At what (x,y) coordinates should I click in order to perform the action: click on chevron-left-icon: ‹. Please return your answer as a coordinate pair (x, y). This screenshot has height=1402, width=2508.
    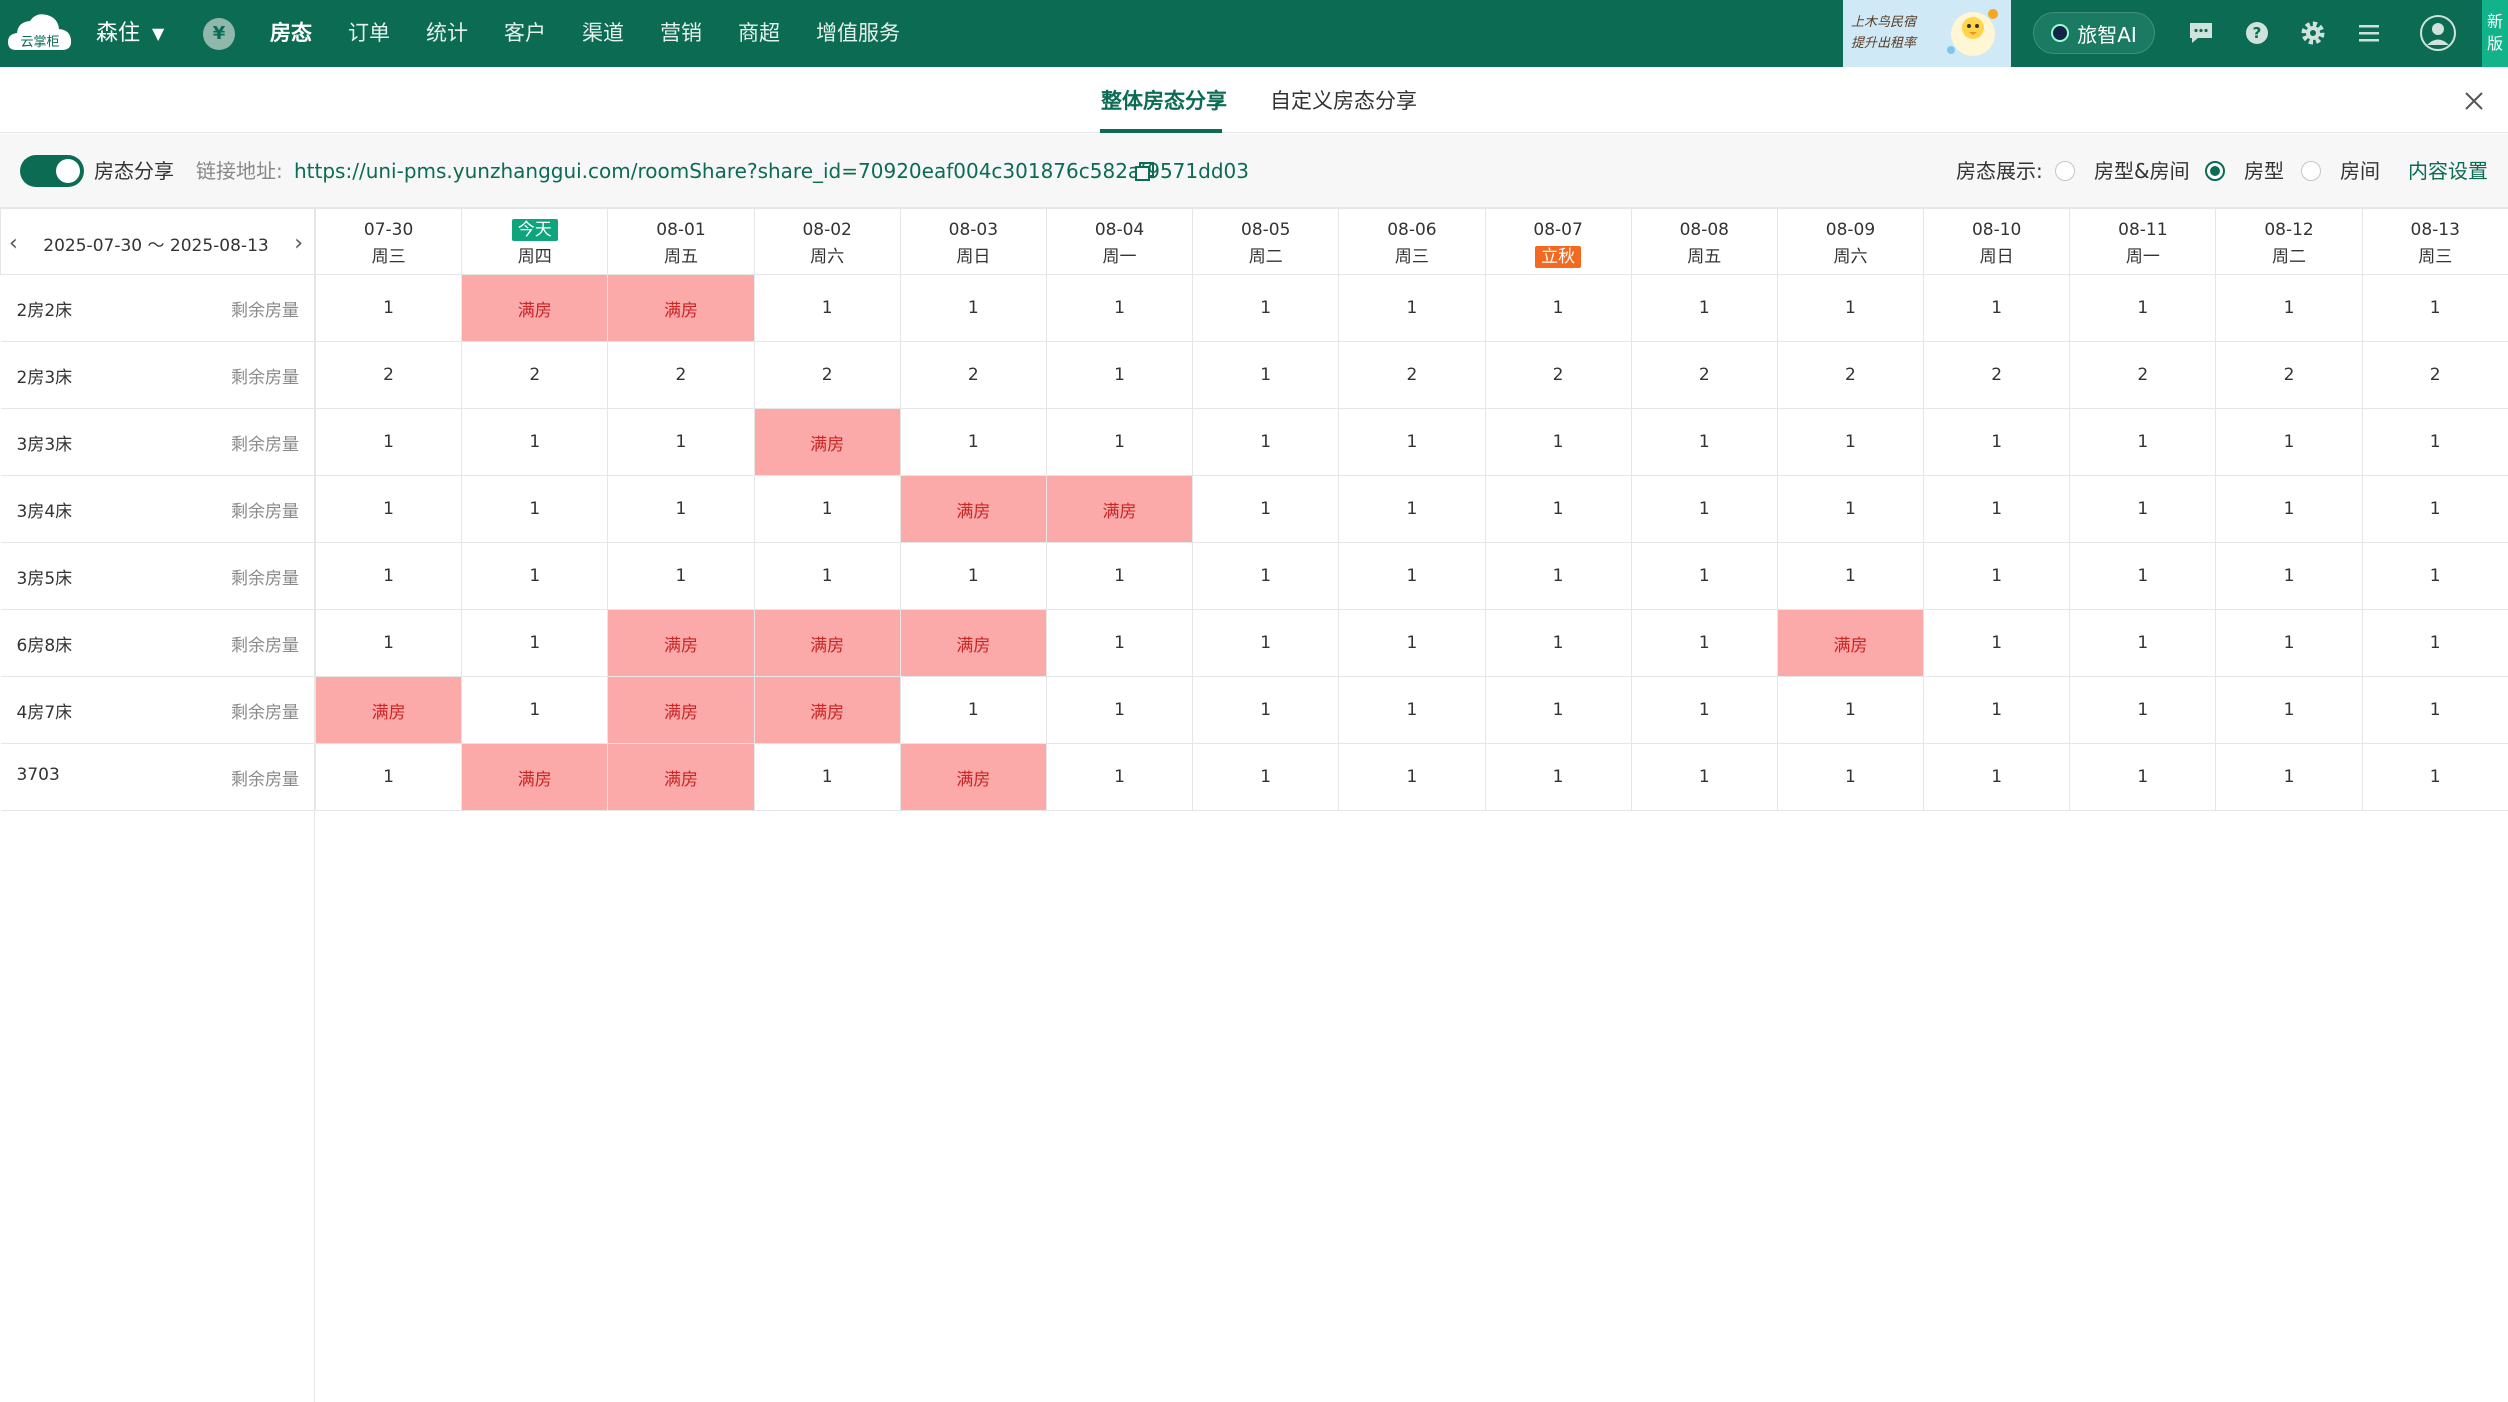
    Looking at the image, I should click on (13, 243).